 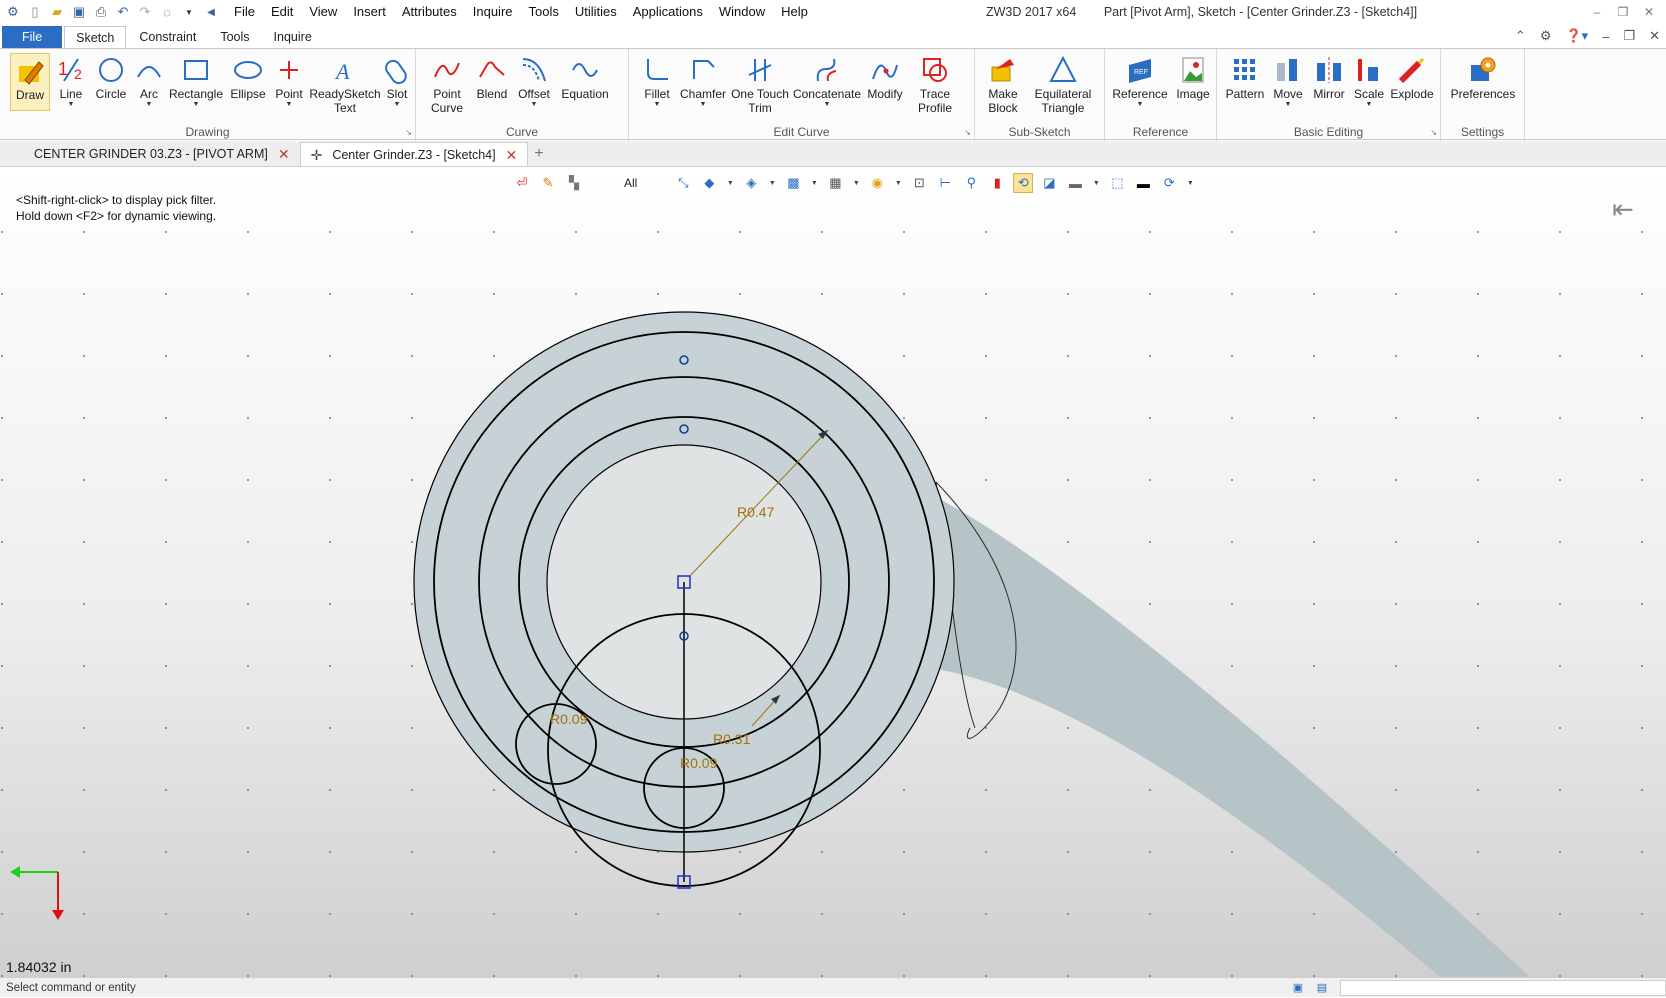 What do you see at coordinates (732, 739) in the screenshot?
I see `dimension-r031: R0.31` at bounding box center [732, 739].